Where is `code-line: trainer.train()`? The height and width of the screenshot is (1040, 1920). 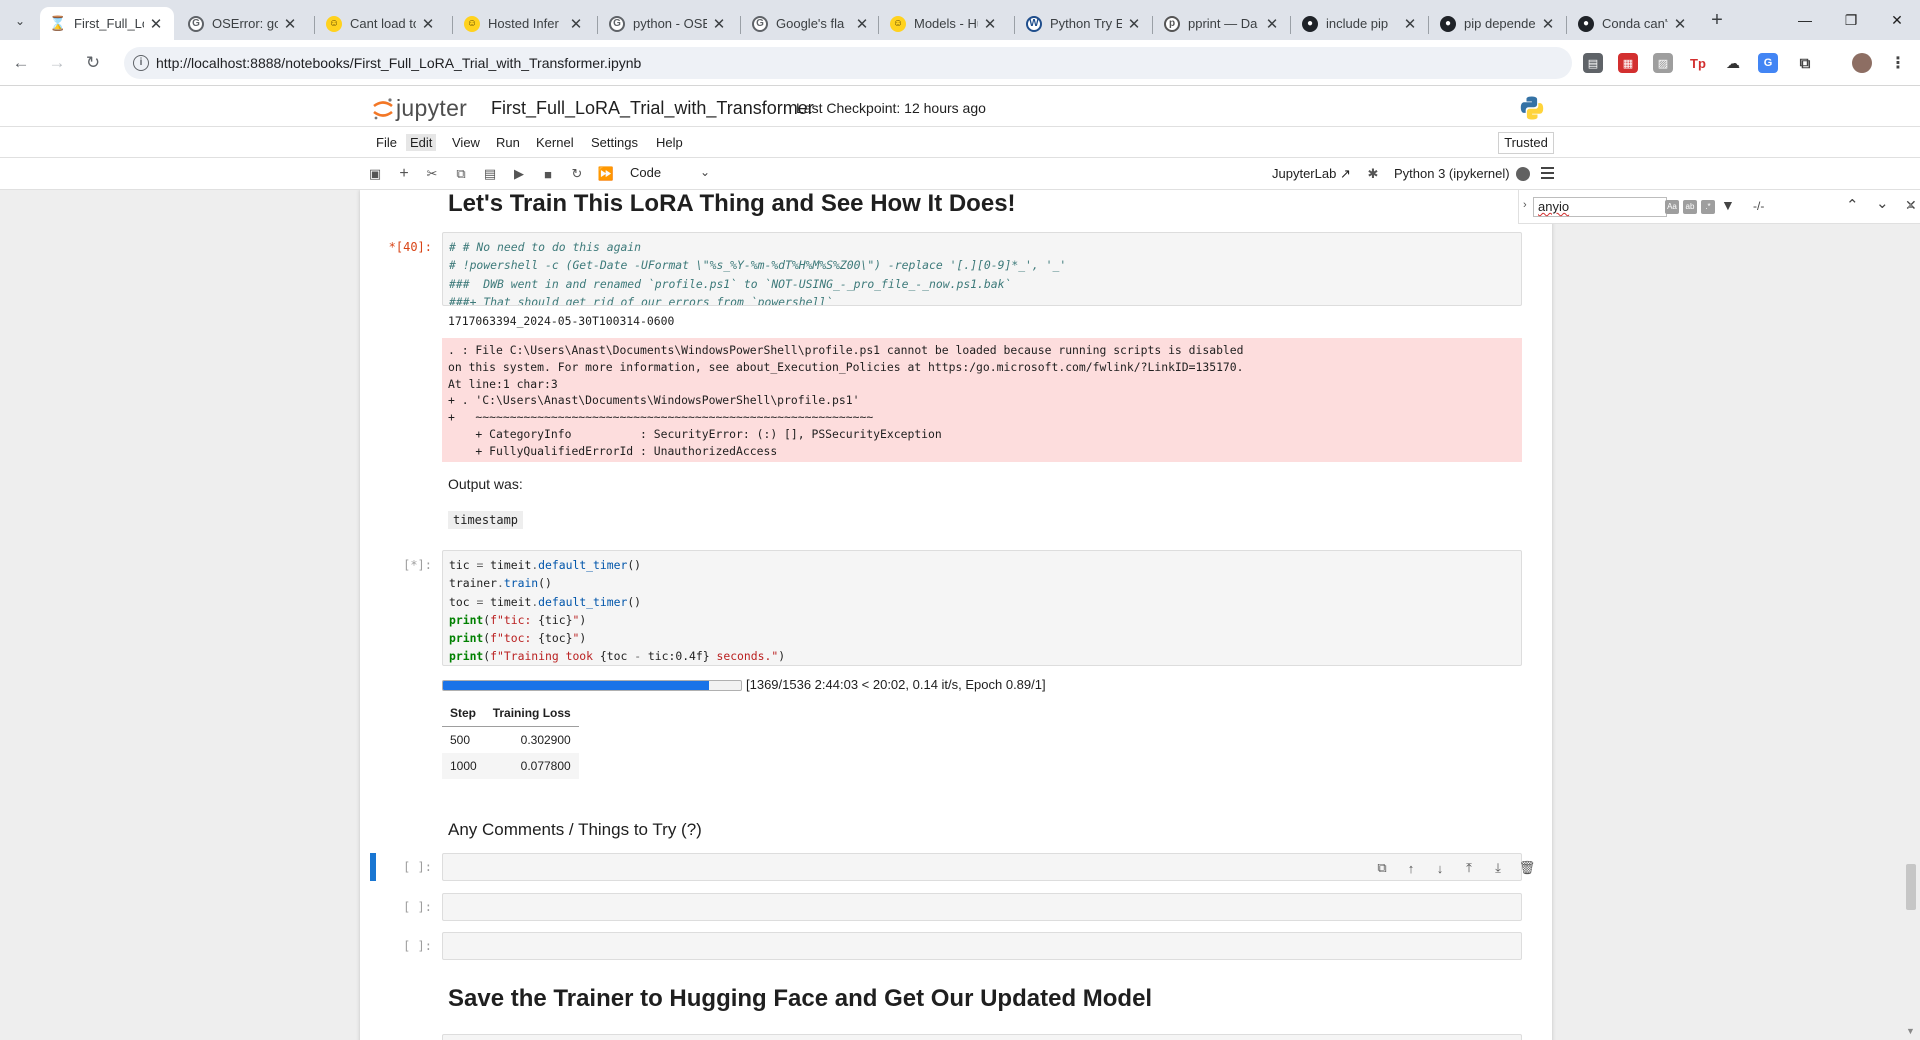 code-line: trainer.train() is located at coordinates (500, 583).